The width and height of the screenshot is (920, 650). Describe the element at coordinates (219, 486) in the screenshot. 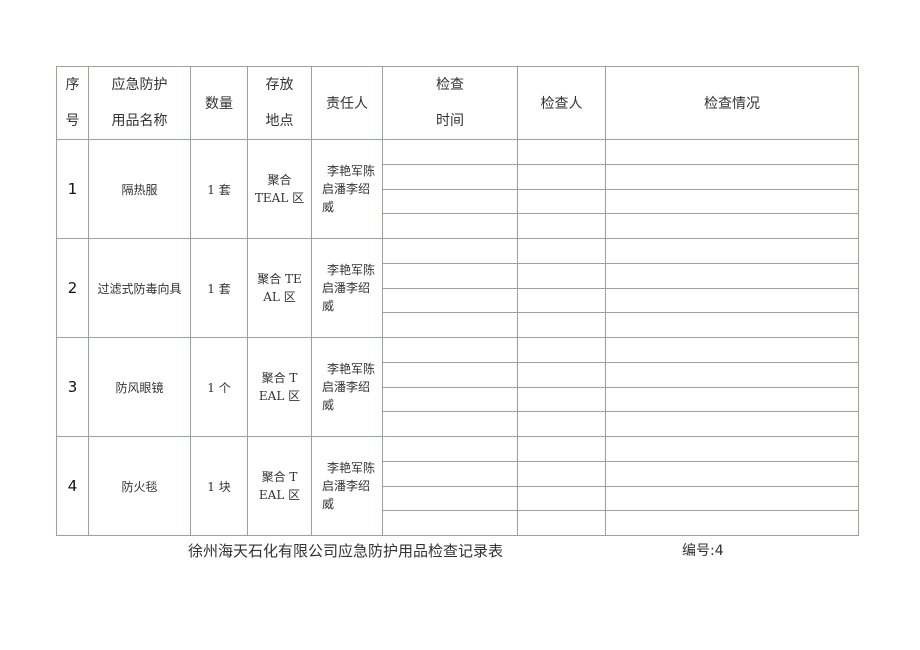

I see `row-quantity: 1 块` at that location.